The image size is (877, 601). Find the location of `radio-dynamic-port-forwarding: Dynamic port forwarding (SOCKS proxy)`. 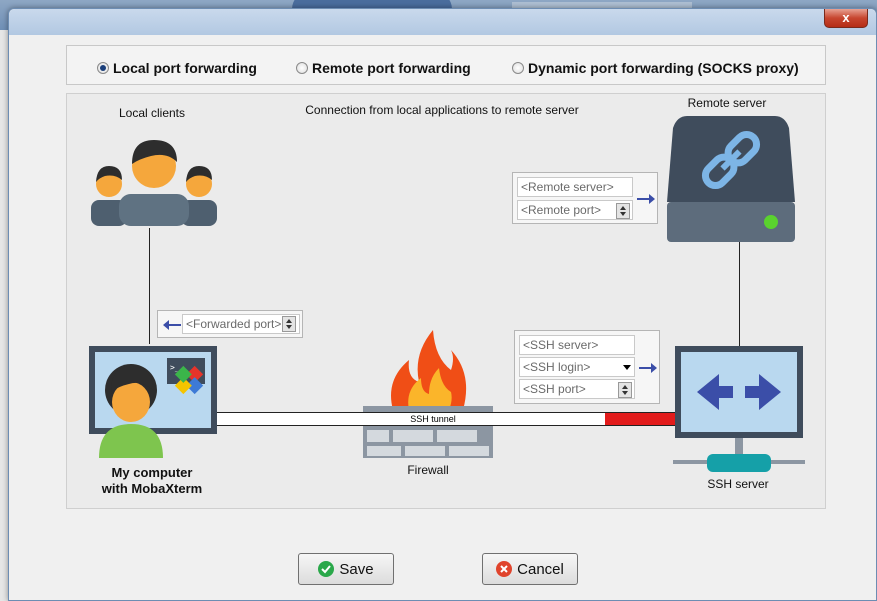

radio-dynamic-port-forwarding: Dynamic port forwarding (SOCKS proxy) is located at coordinates (655, 68).